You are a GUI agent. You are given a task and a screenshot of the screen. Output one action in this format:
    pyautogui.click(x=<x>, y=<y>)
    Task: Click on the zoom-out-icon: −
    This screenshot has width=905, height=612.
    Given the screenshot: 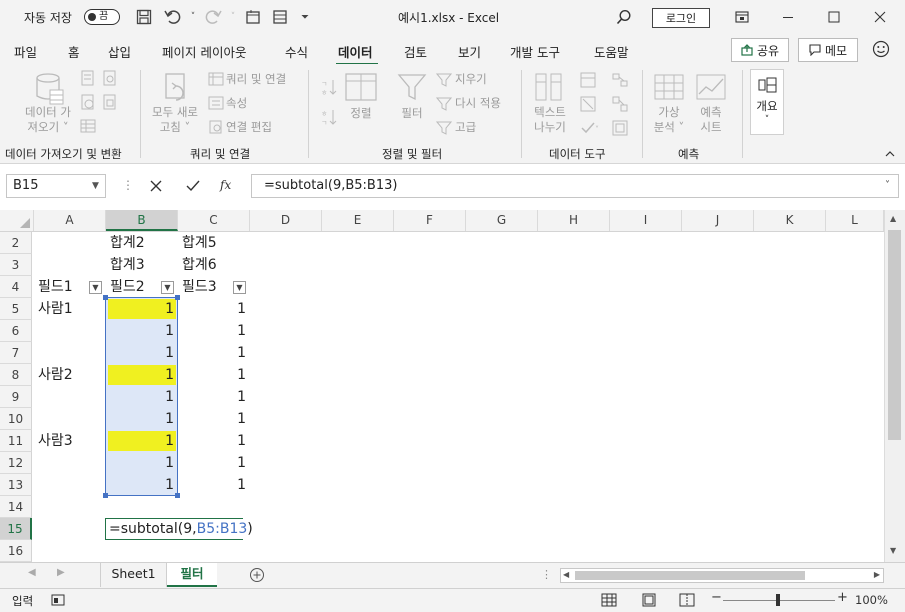 What is the action you would take?
    pyautogui.click(x=716, y=597)
    